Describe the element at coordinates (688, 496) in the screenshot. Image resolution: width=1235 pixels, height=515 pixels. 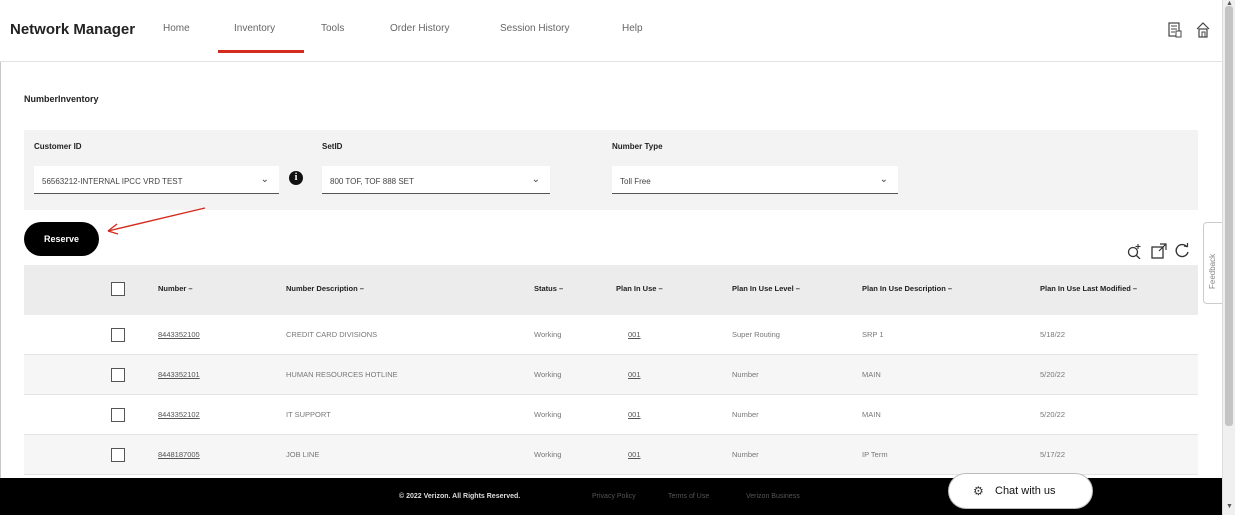
I see `terms-of-use-link: Terms of Use` at that location.